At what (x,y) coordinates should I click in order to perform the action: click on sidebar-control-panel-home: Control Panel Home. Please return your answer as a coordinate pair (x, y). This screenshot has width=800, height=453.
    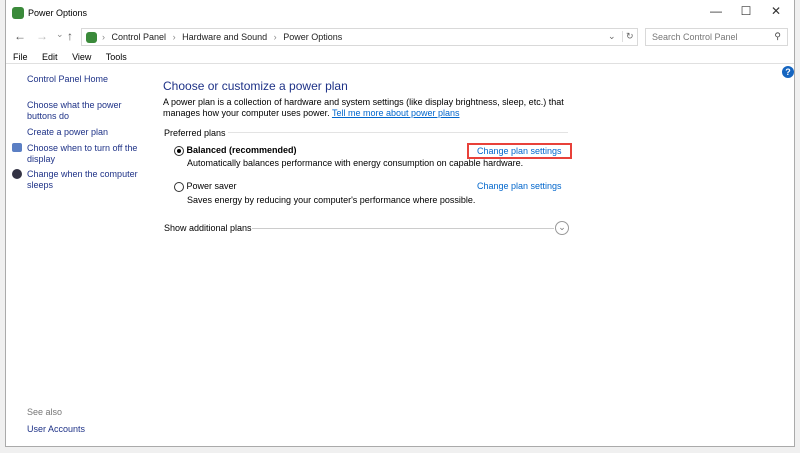
    Looking at the image, I should click on (67, 79).